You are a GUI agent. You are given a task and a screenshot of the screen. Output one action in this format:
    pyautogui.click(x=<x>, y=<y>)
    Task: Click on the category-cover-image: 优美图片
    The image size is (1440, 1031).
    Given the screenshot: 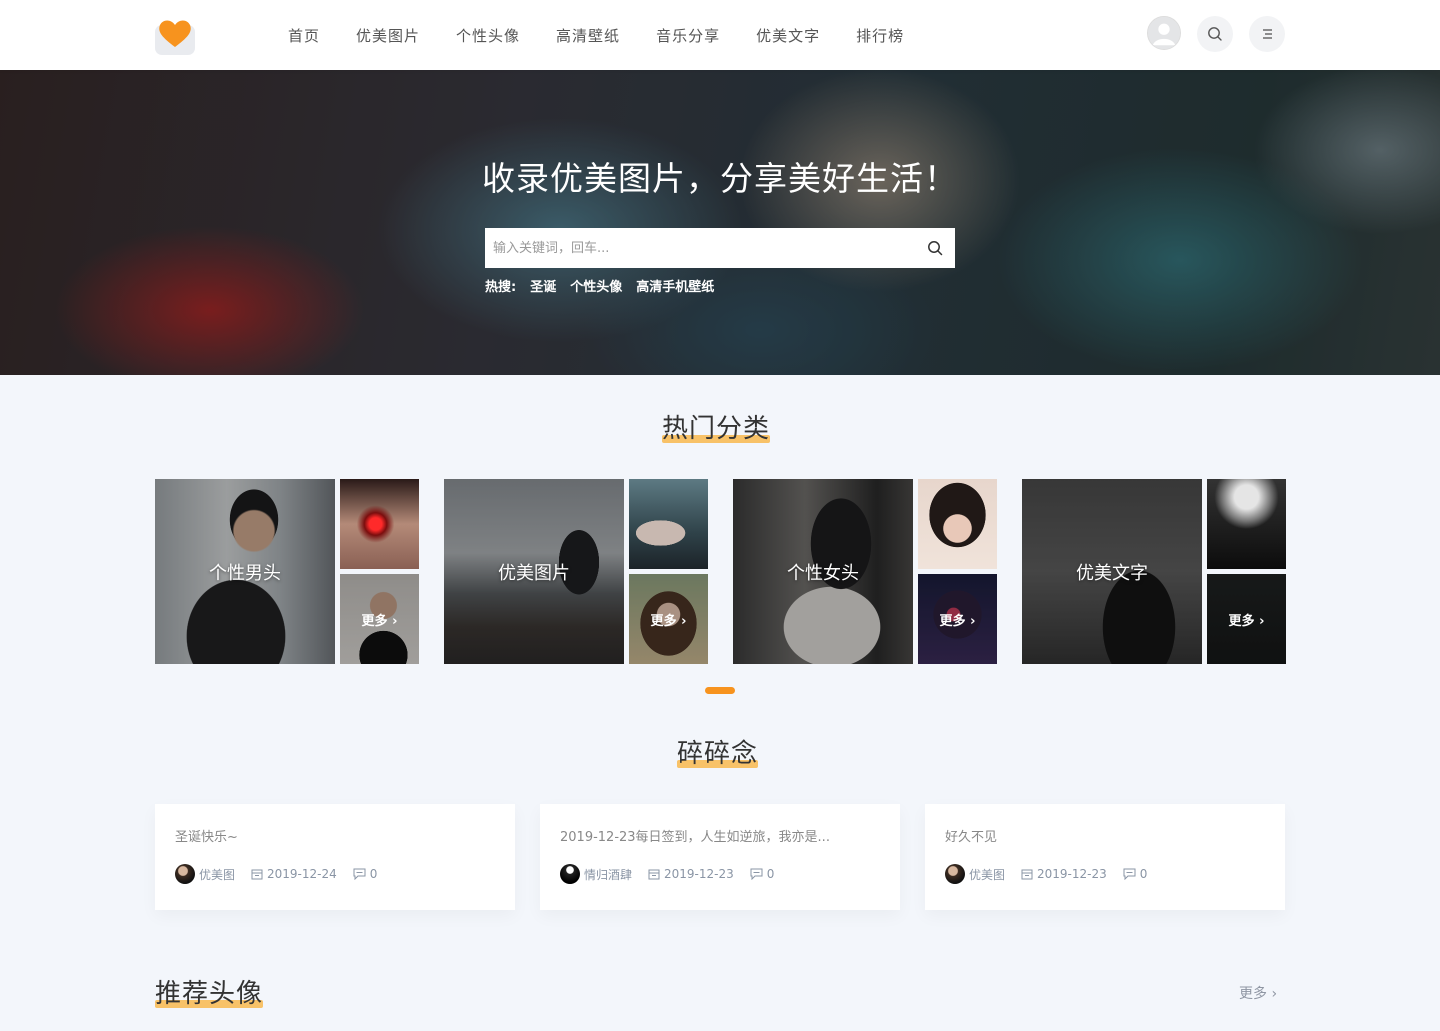 What is the action you would take?
    pyautogui.click(x=534, y=571)
    